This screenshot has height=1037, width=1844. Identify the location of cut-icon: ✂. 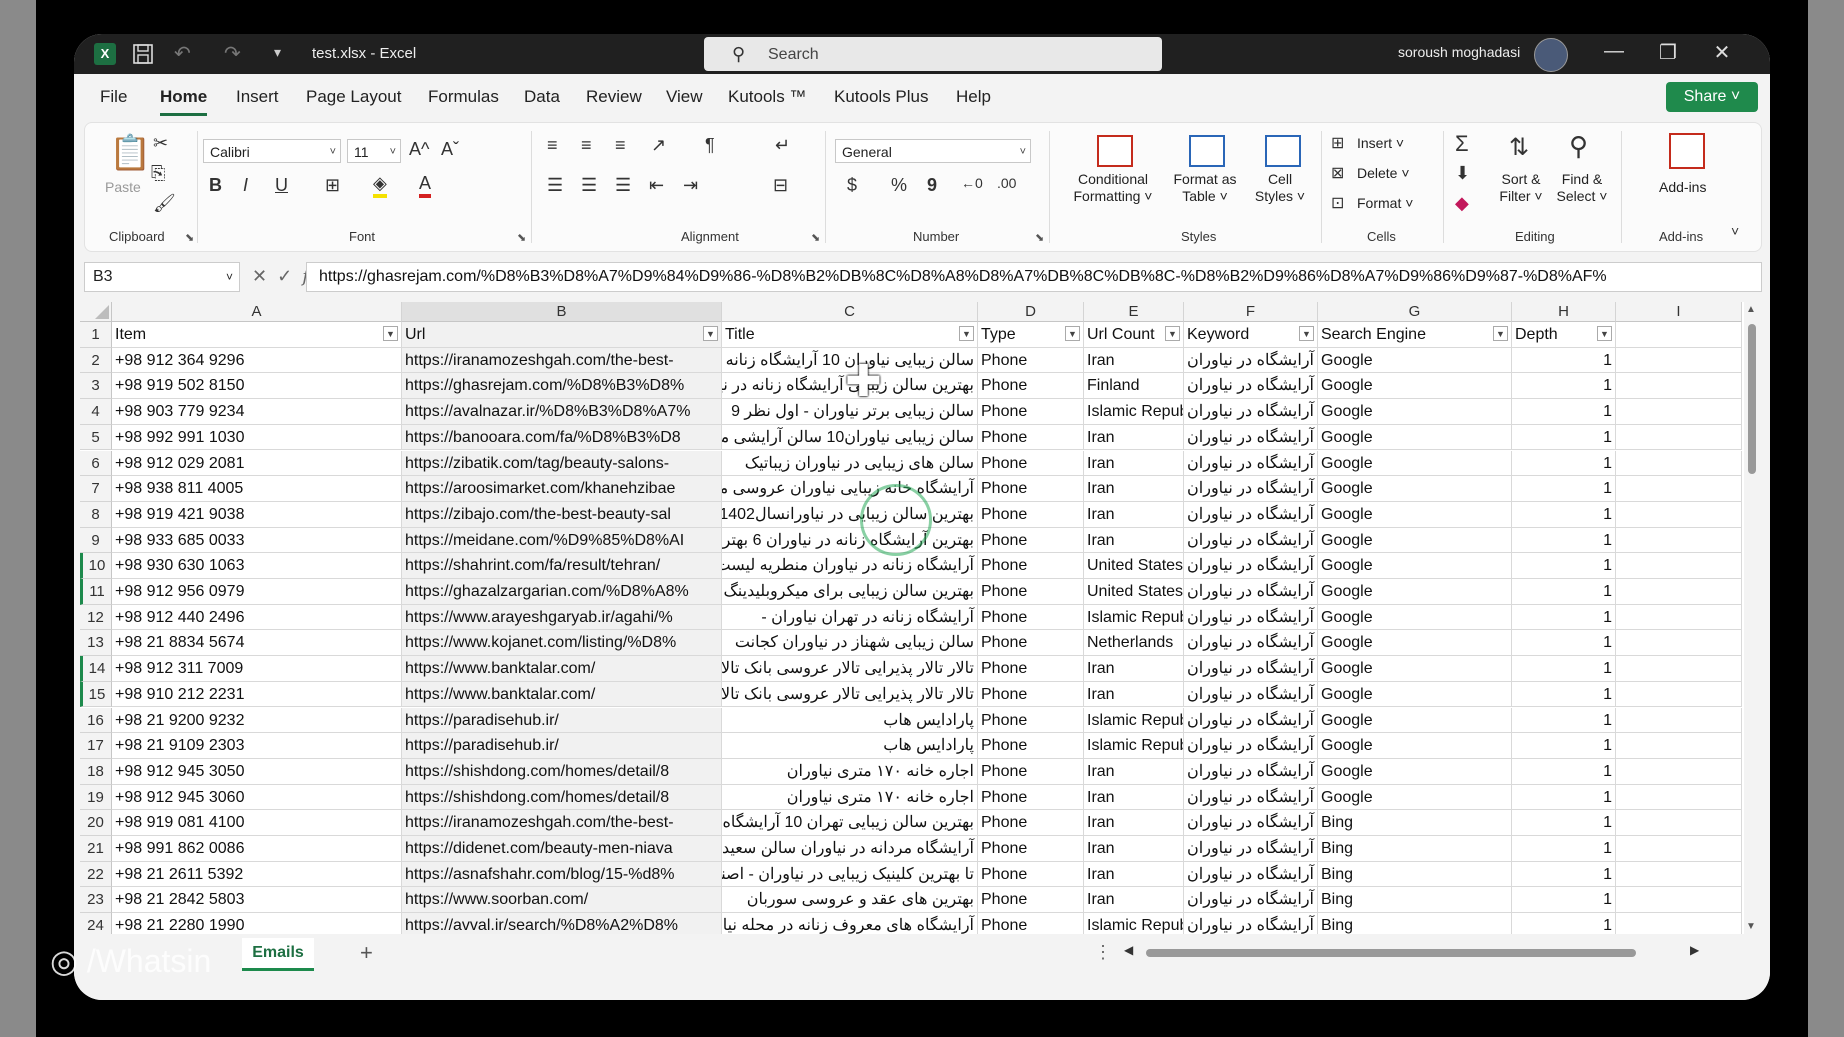
(160, 143).